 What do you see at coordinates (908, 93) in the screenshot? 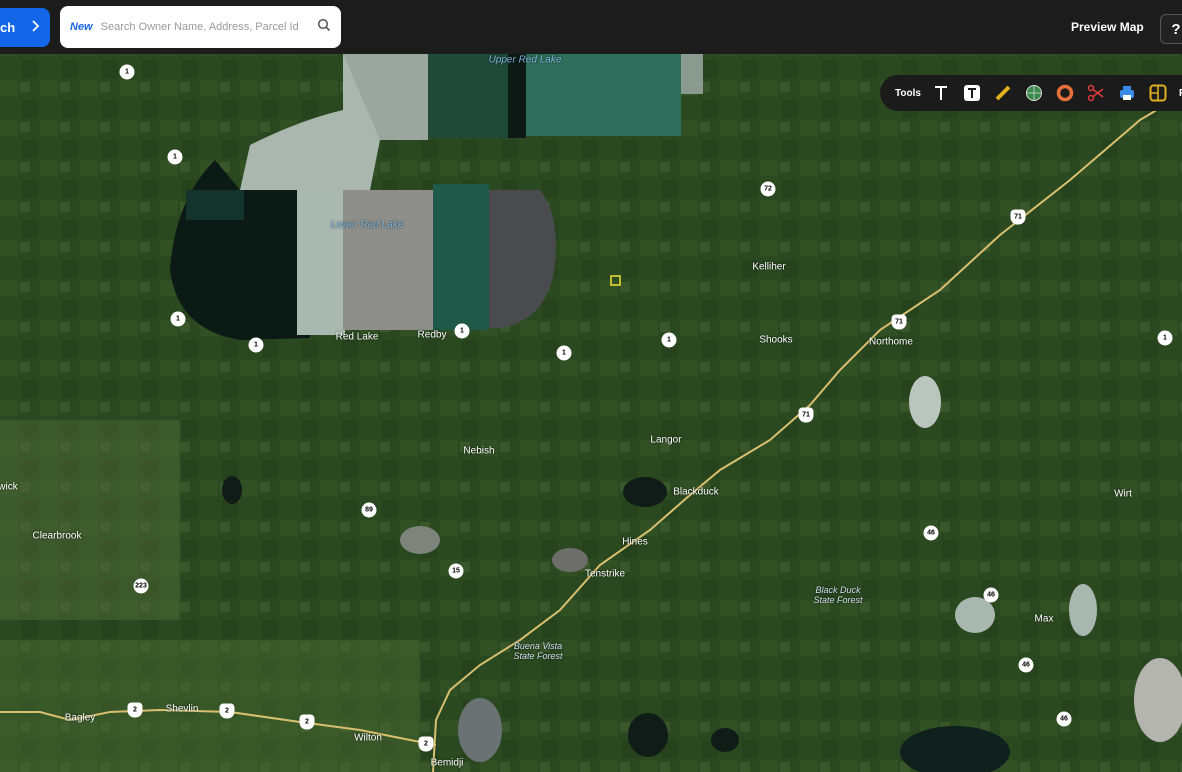
I see `toolbar-label: Tools` at bounding box center [908, 93].